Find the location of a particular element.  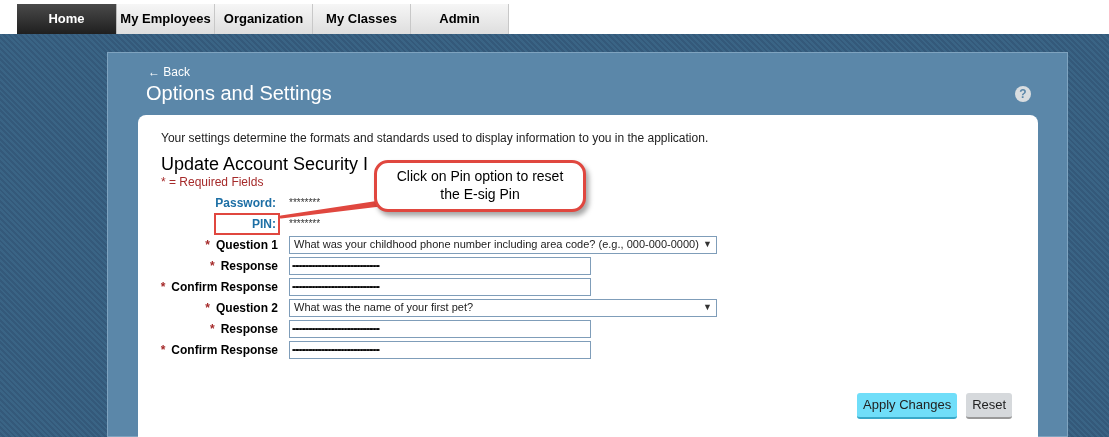

field-link: PIN: is located at coordinates (247, 223).